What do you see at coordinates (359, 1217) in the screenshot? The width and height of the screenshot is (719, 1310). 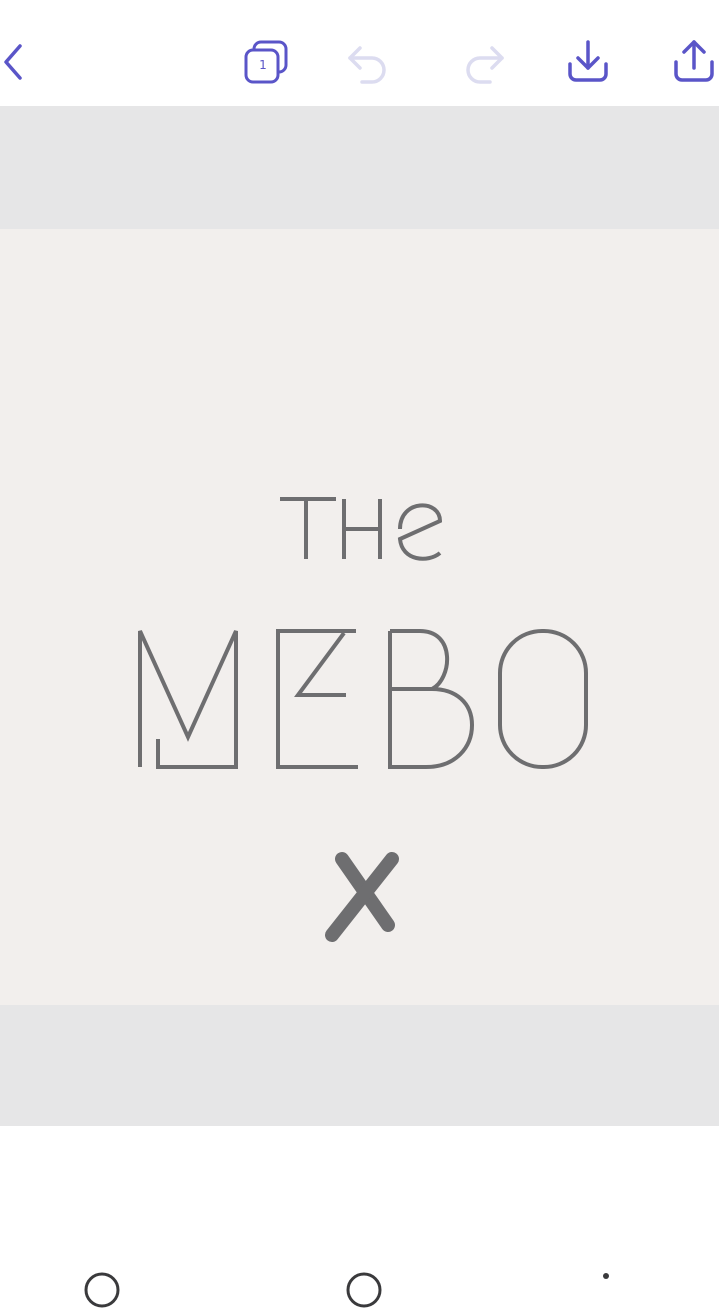 I see `bottom-toolbar` at bounding box center [359, 1217].